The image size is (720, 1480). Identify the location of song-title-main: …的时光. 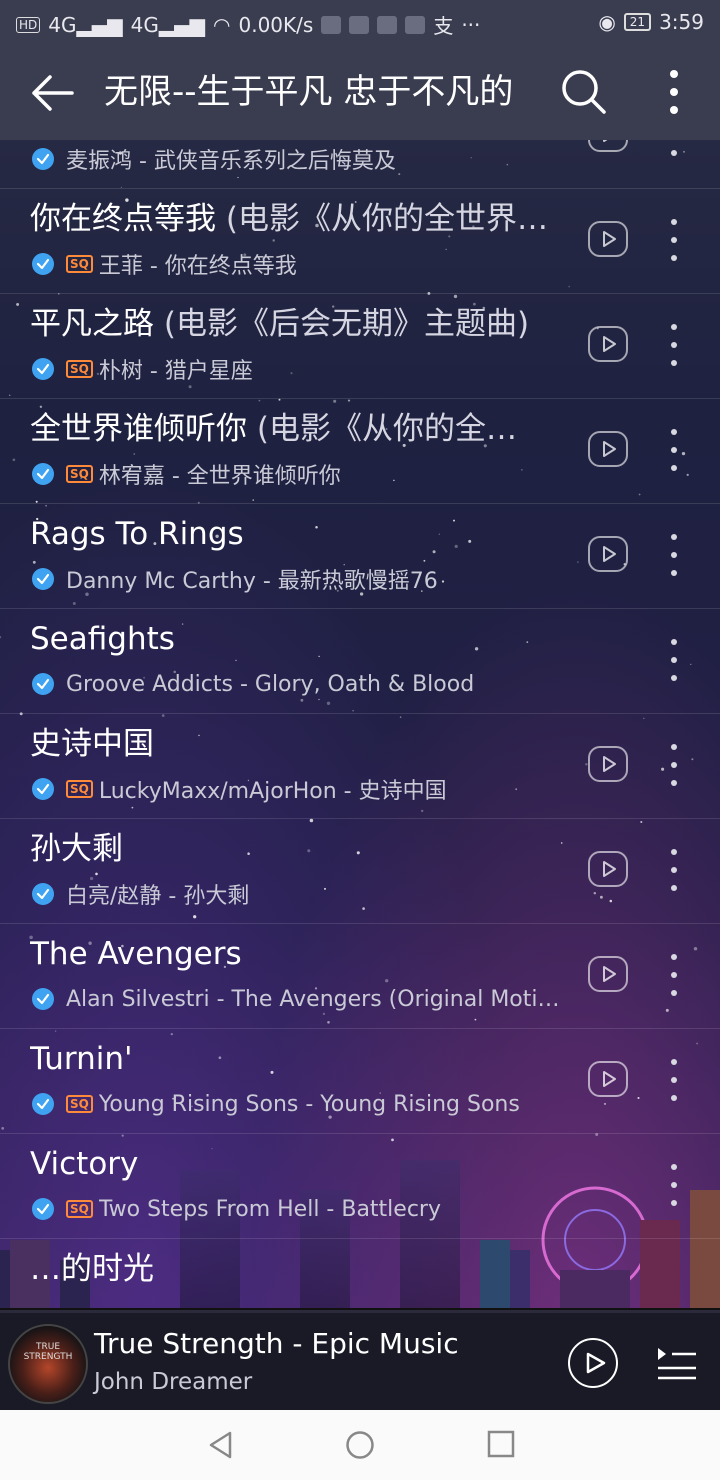
(92, 1269).